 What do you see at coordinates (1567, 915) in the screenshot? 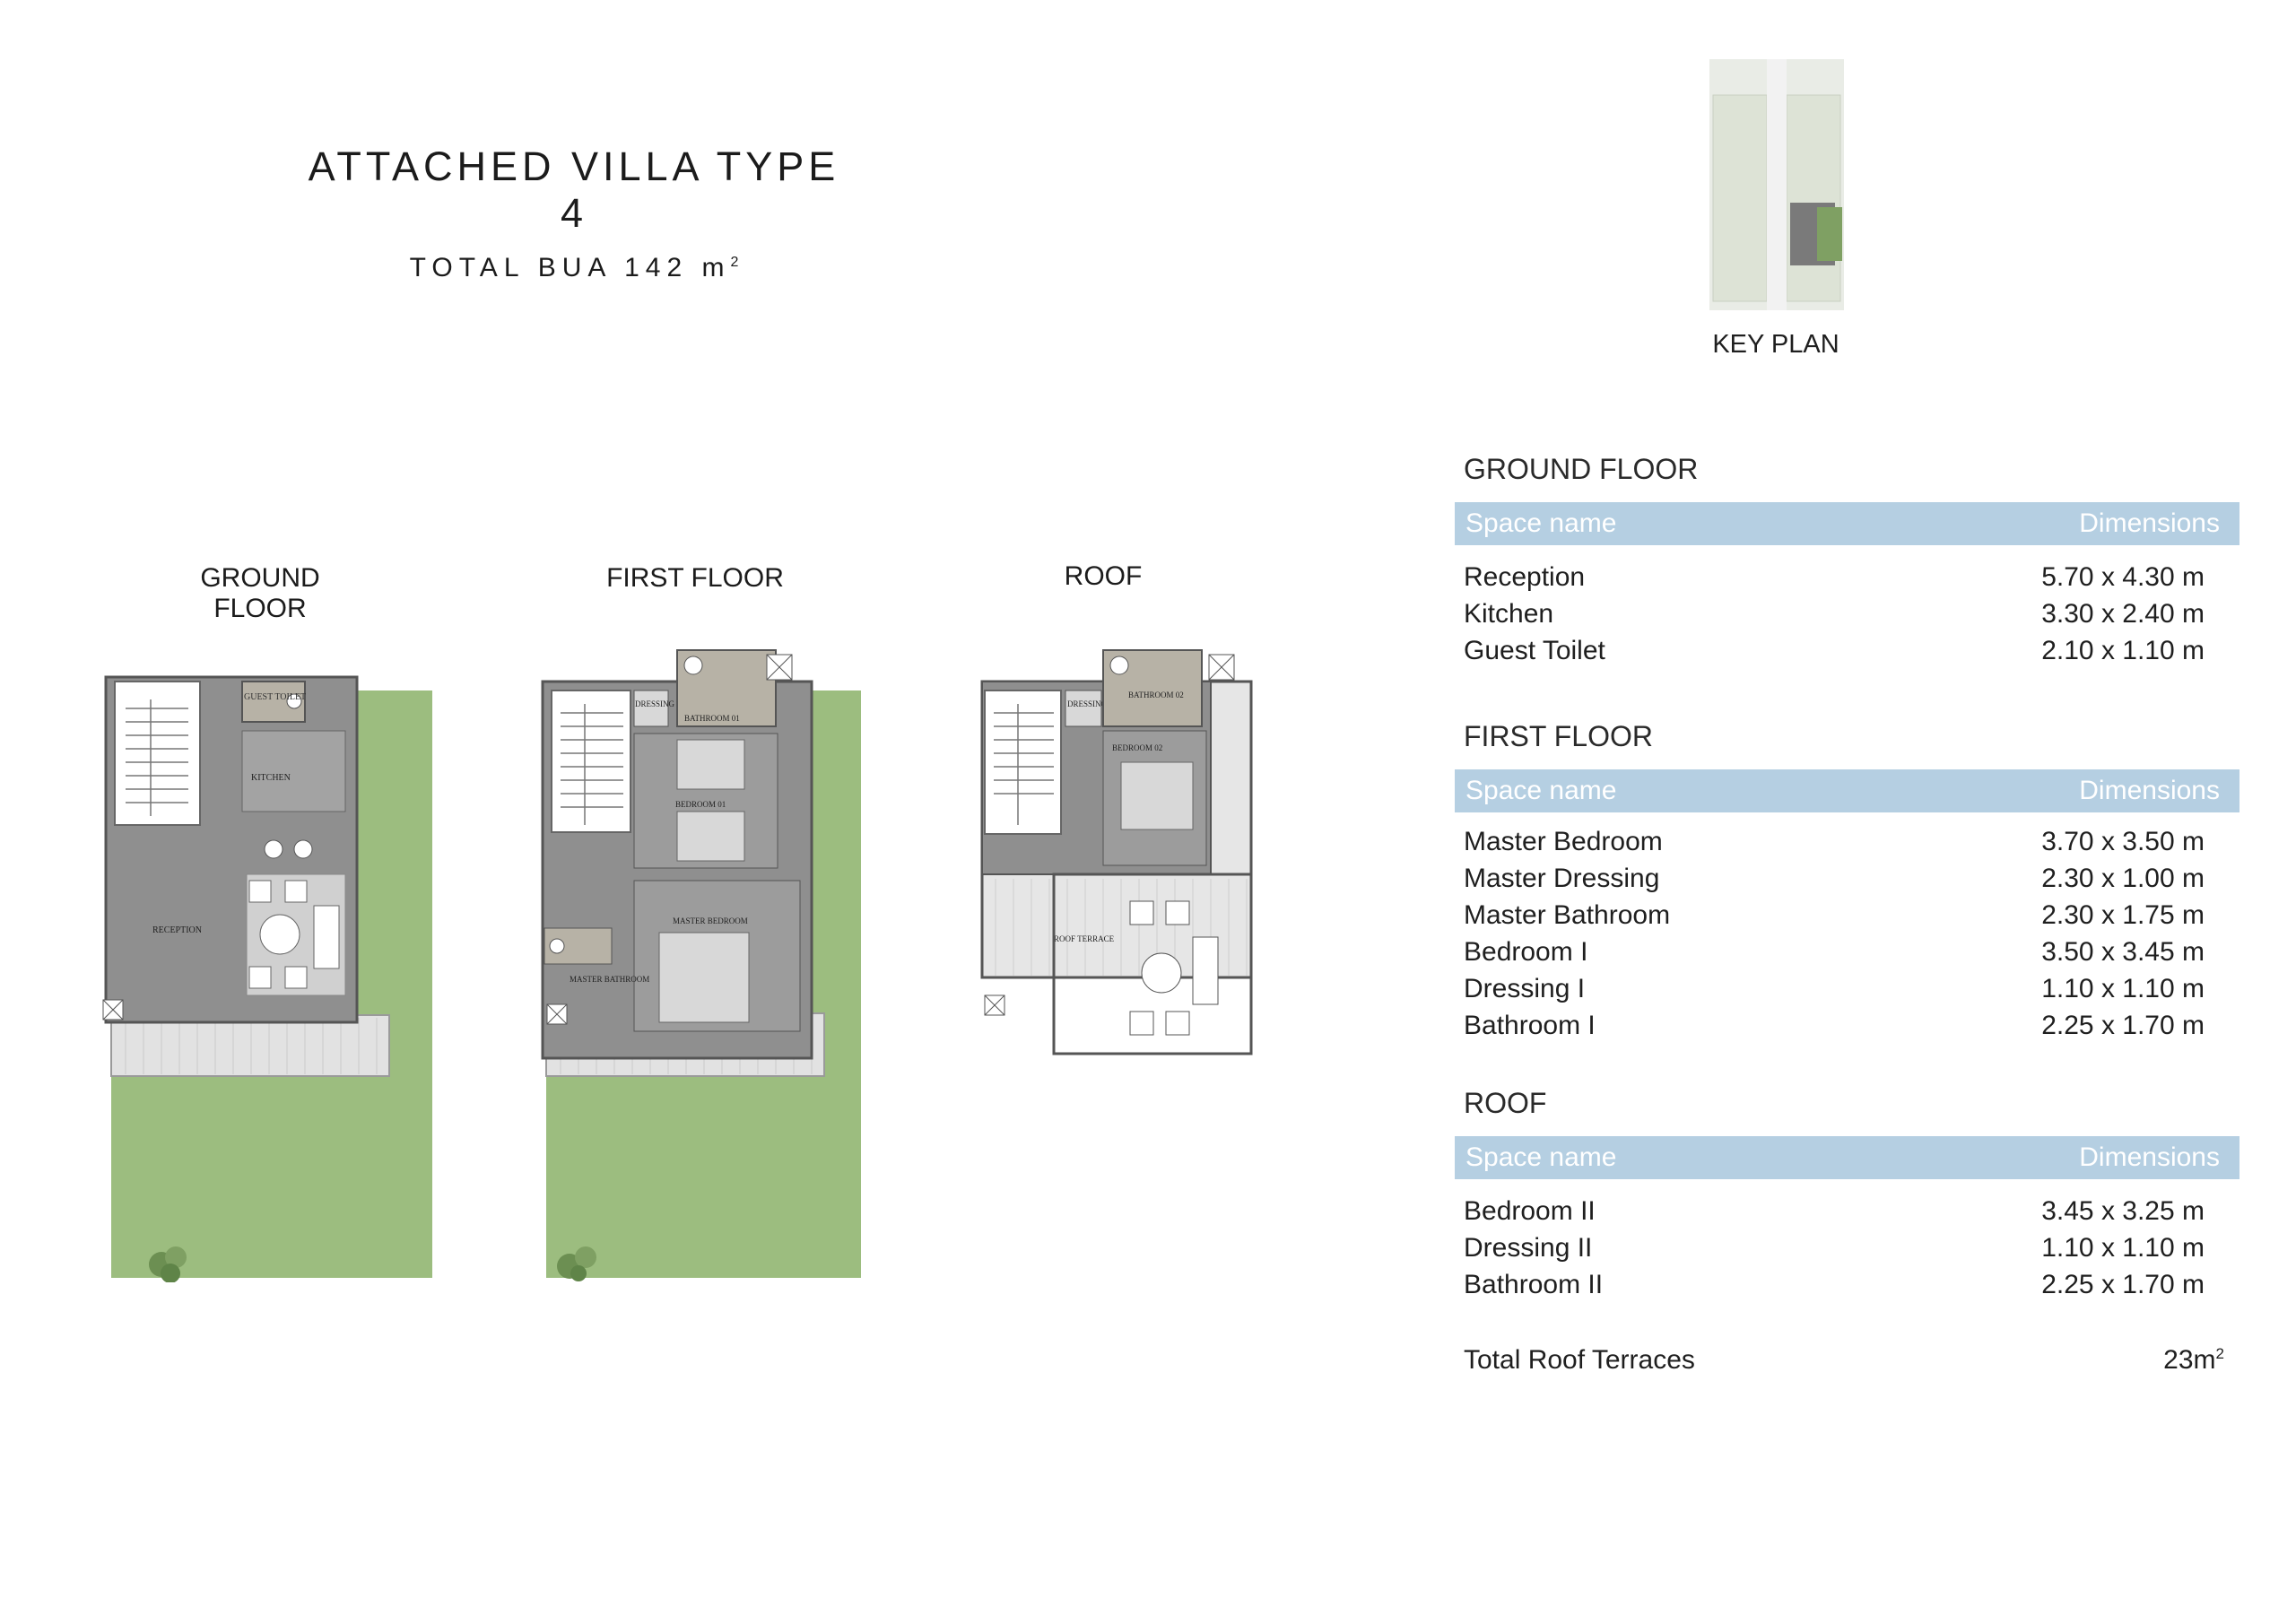
I see `space-name: Master Bathroom` at bounding box center [1567, 915].